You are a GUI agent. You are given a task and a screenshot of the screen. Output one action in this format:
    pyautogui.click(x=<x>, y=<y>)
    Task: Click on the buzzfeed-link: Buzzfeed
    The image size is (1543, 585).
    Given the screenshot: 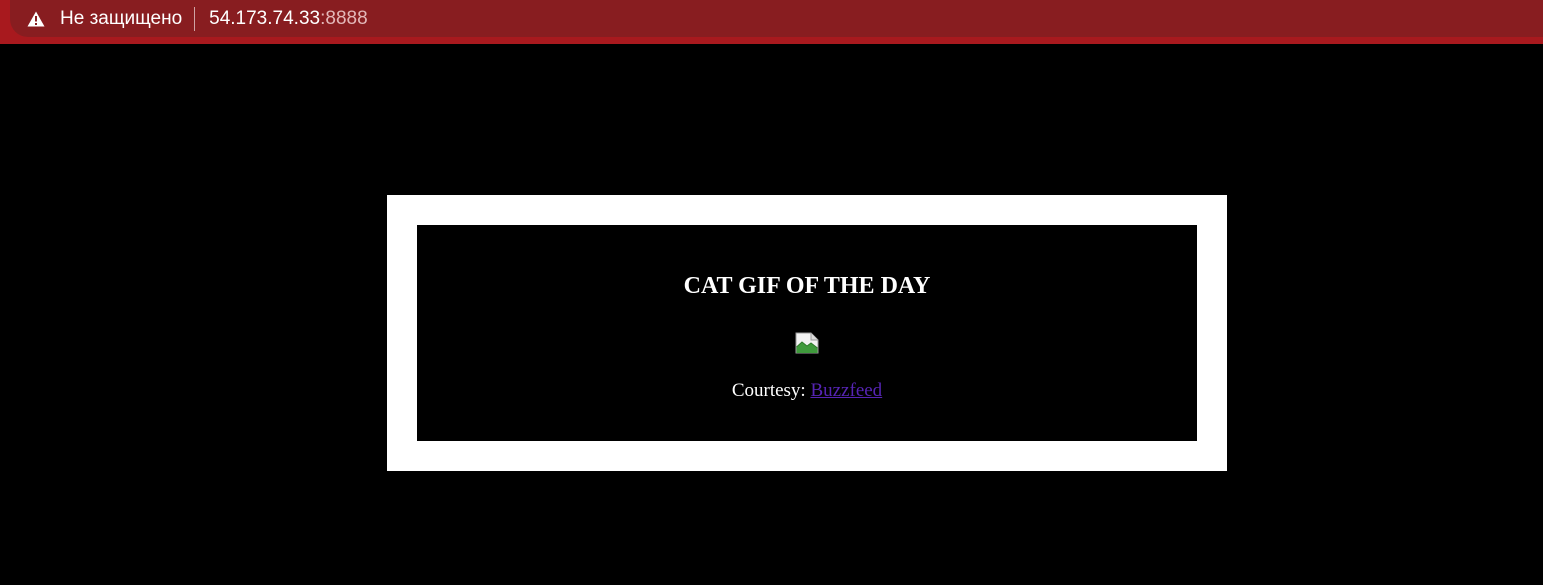 What is the action you would take?
    pyautogui.click(x=846, y=390)
    